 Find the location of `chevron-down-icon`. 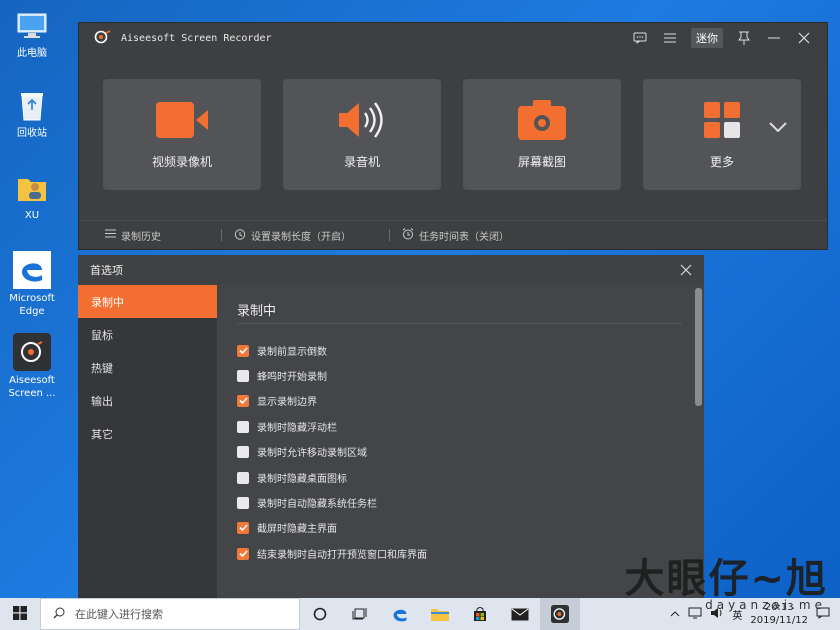

chevron-down-icon is located at coordinates (778, 126).